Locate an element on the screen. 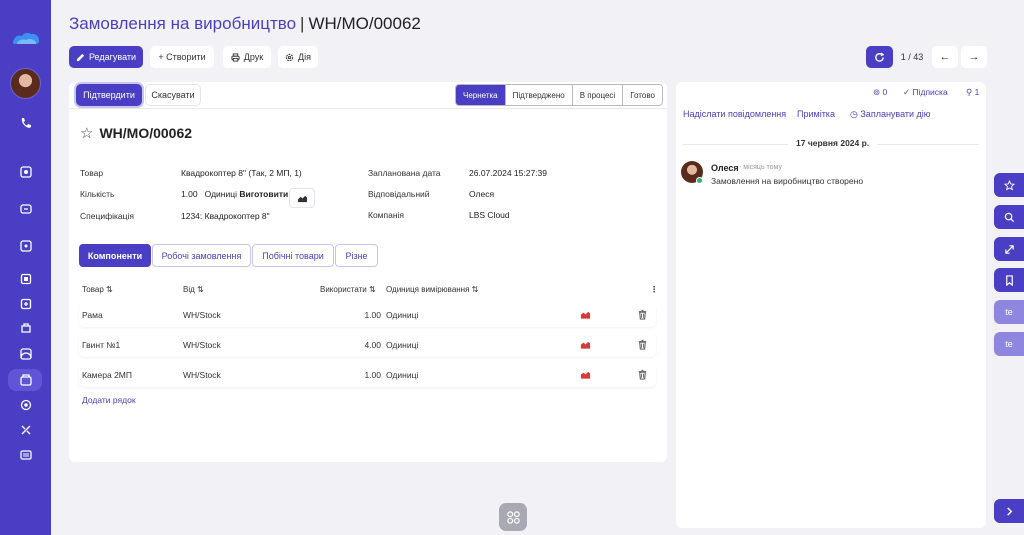 The height and width of the screenshot is (535, 1024). add-line-link: Додати рядок is located at coordinates (109, 400).